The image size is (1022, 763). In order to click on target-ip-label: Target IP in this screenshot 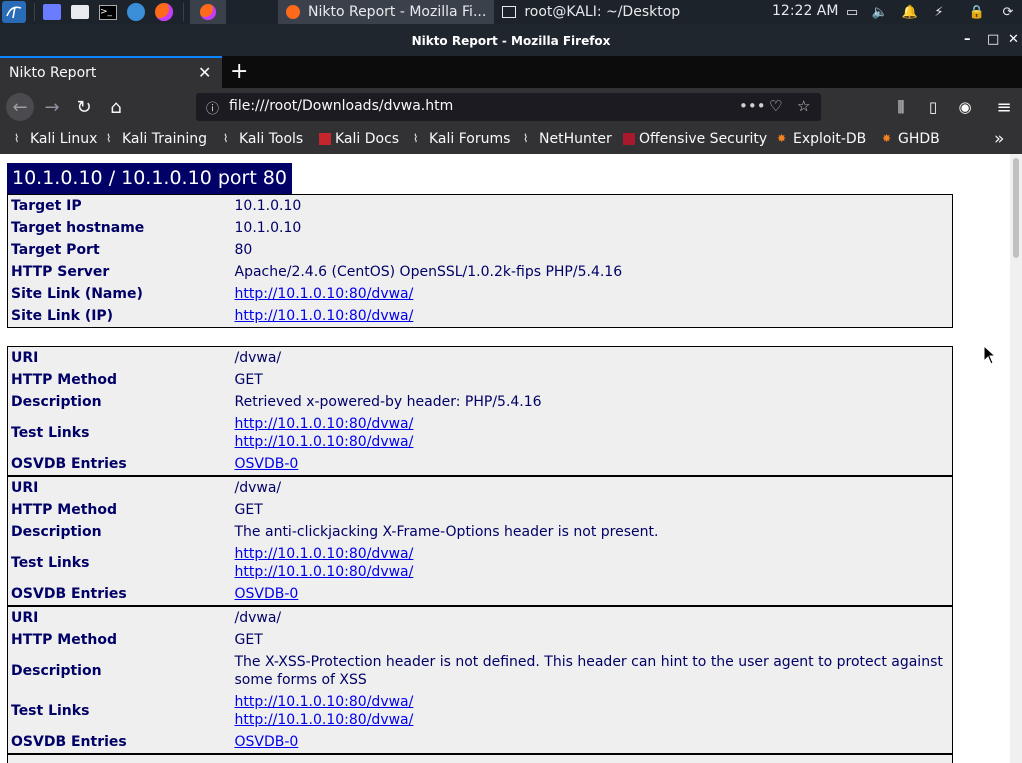, I will do `click(46, 206)`.